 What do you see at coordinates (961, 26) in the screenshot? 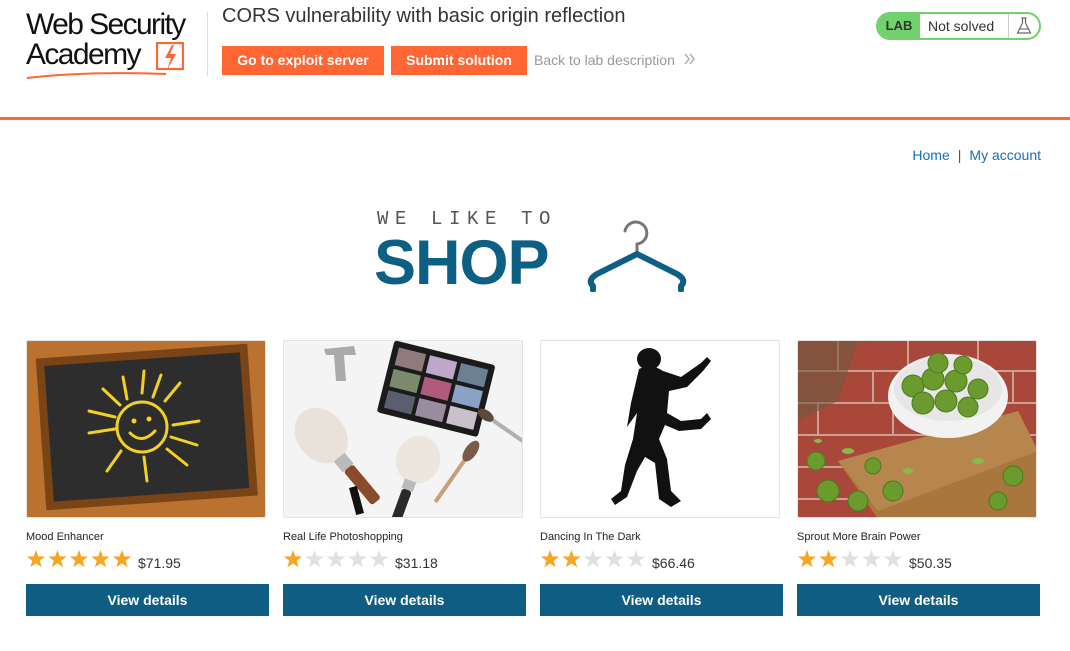
I see `lab-status-text: Not solved` at bounding box center [961, 26].